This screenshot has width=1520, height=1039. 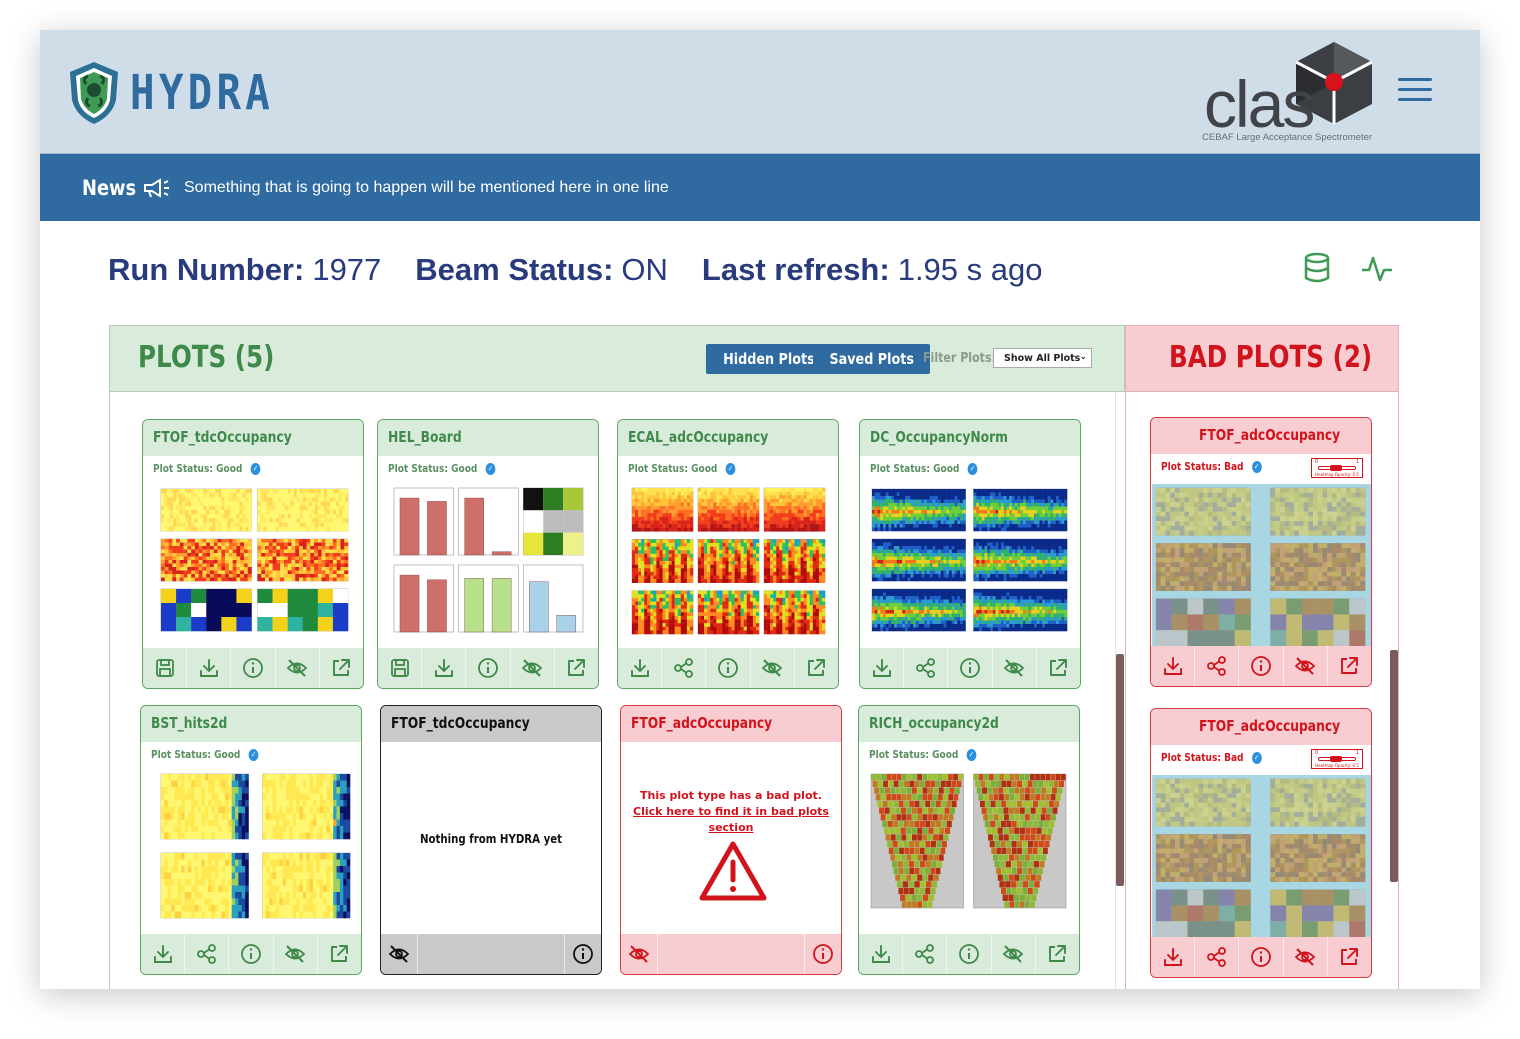 I want to click on plots-scrollbar-thumb, so click(x=1120, y=770).